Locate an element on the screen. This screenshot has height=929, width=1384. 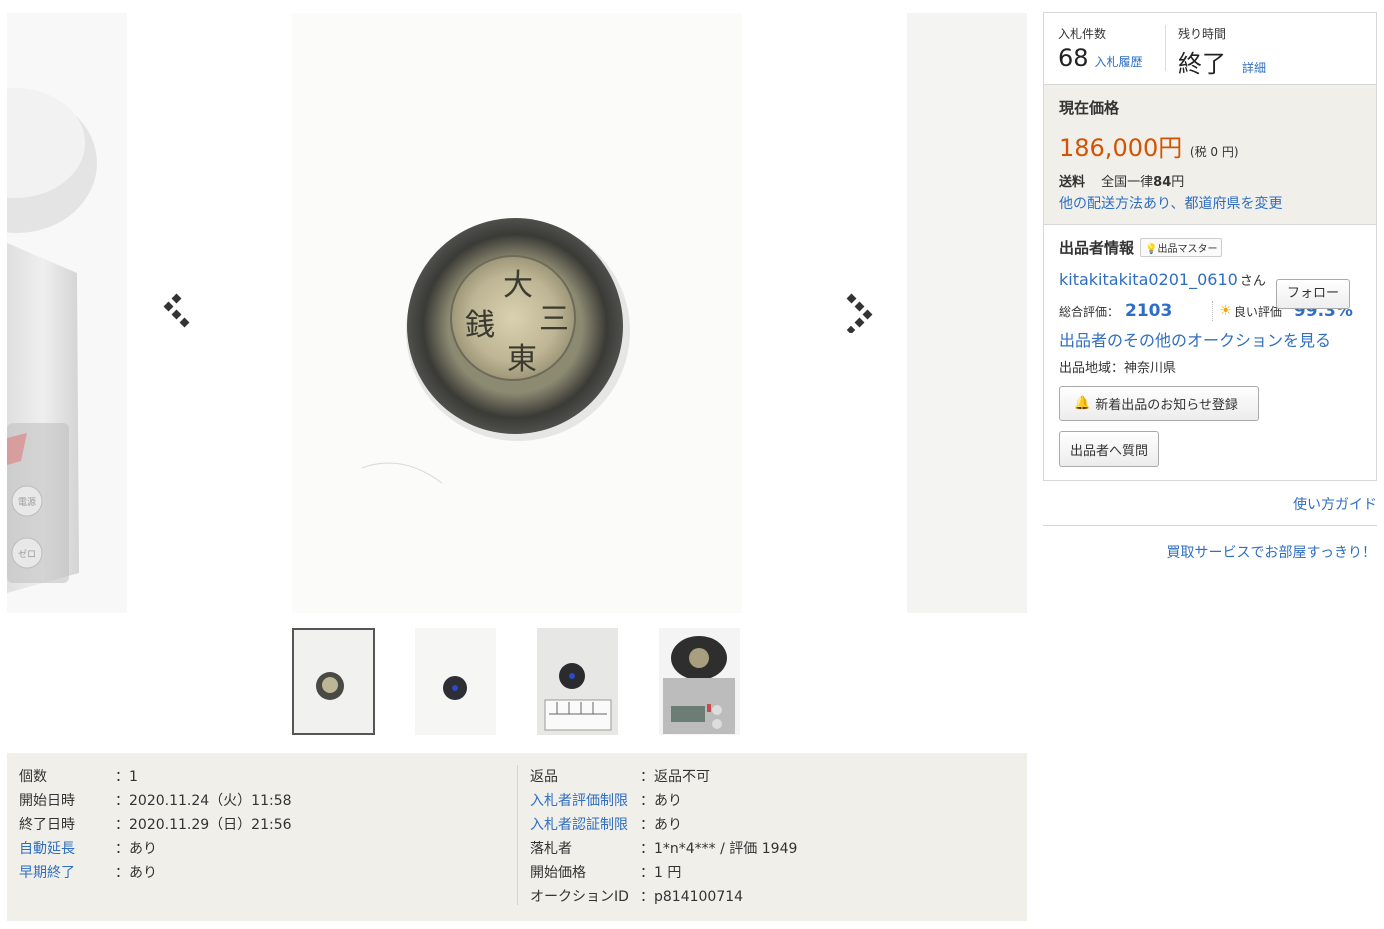
bid-summary: 入札件数 68 入札履歴 残り時間 終了 詳細 is located at coordinates (1210, 49).